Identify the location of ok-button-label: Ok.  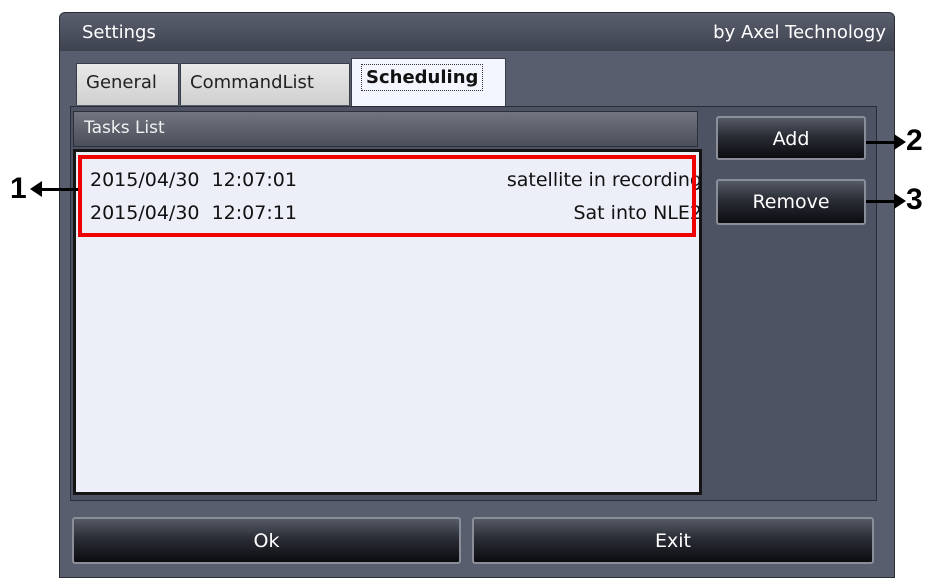
(266, 541).